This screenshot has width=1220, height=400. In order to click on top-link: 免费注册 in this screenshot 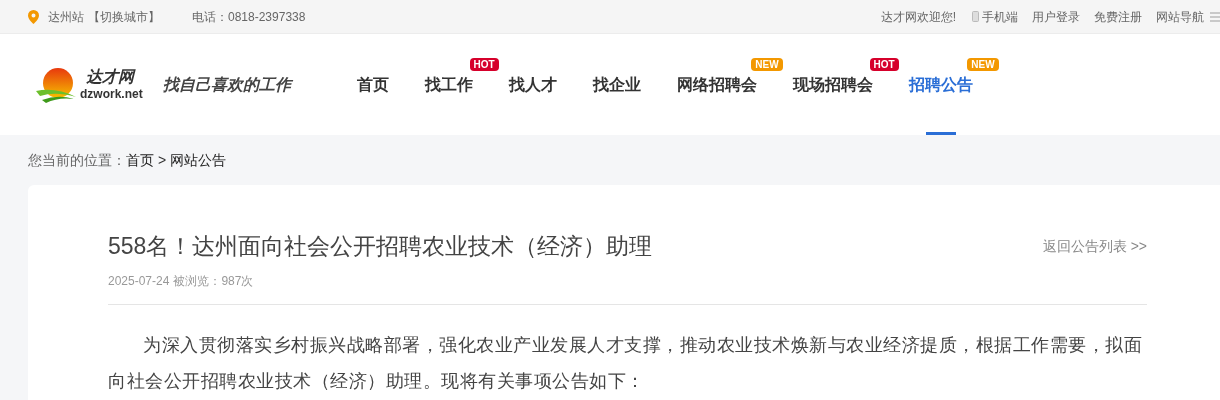, I will do `click(1118, 16)`.